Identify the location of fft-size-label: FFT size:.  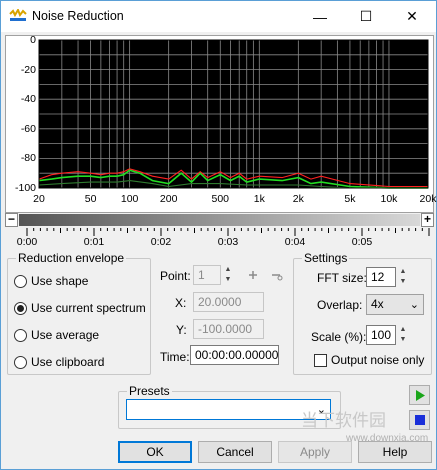
(342, 278).